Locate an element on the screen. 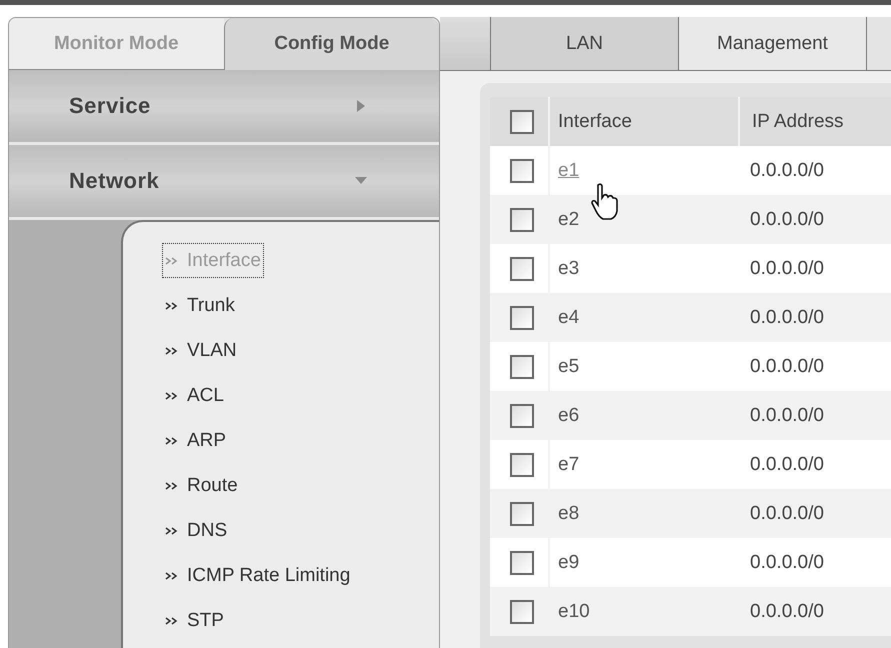 This screenshot has height=648, width=891. sidebar-section: Network is located at coordinates (224, 182).